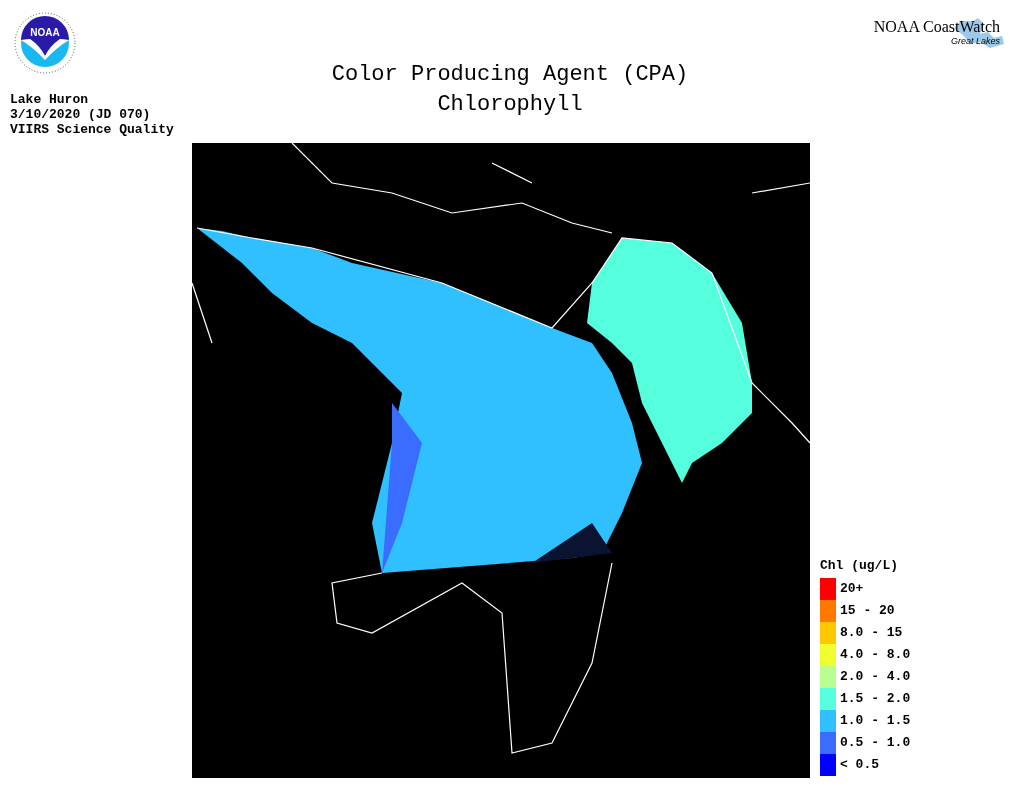  Describe the element at coordinates (510, 75) in the screenshot. I see `map-title: Color Producing Agent (CPA)` at that location.